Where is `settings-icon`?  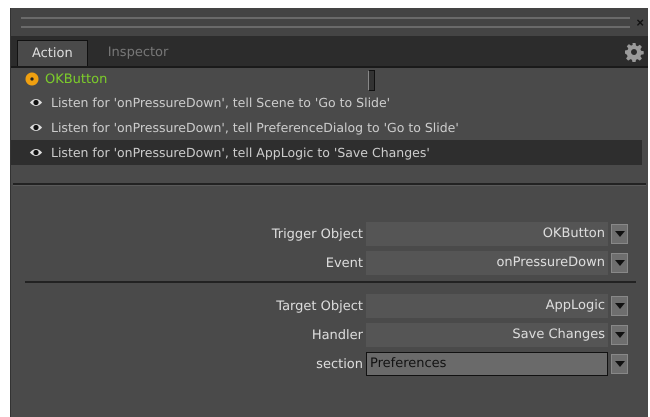 settings-icon is located at coordinates (634, 52).